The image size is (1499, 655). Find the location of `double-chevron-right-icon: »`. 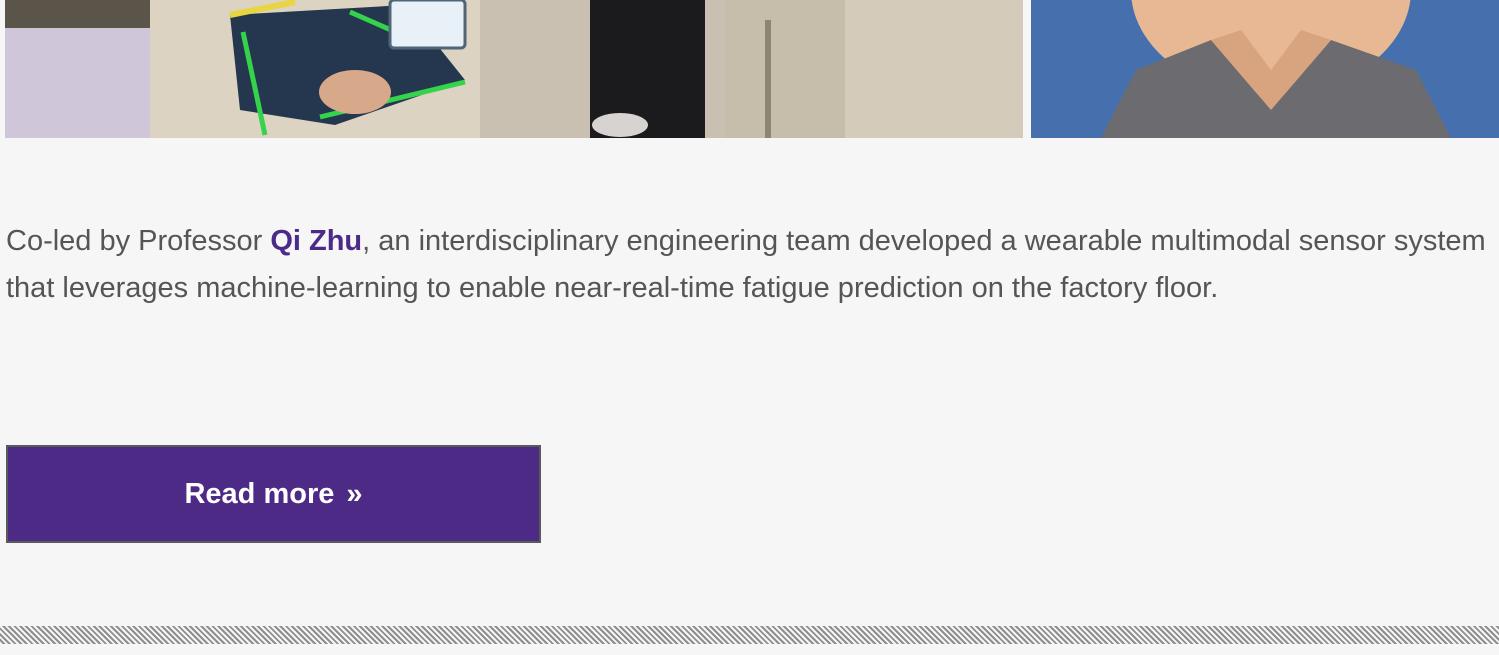

double-chevron-right-icon: » is located at coordinates (354, 493).